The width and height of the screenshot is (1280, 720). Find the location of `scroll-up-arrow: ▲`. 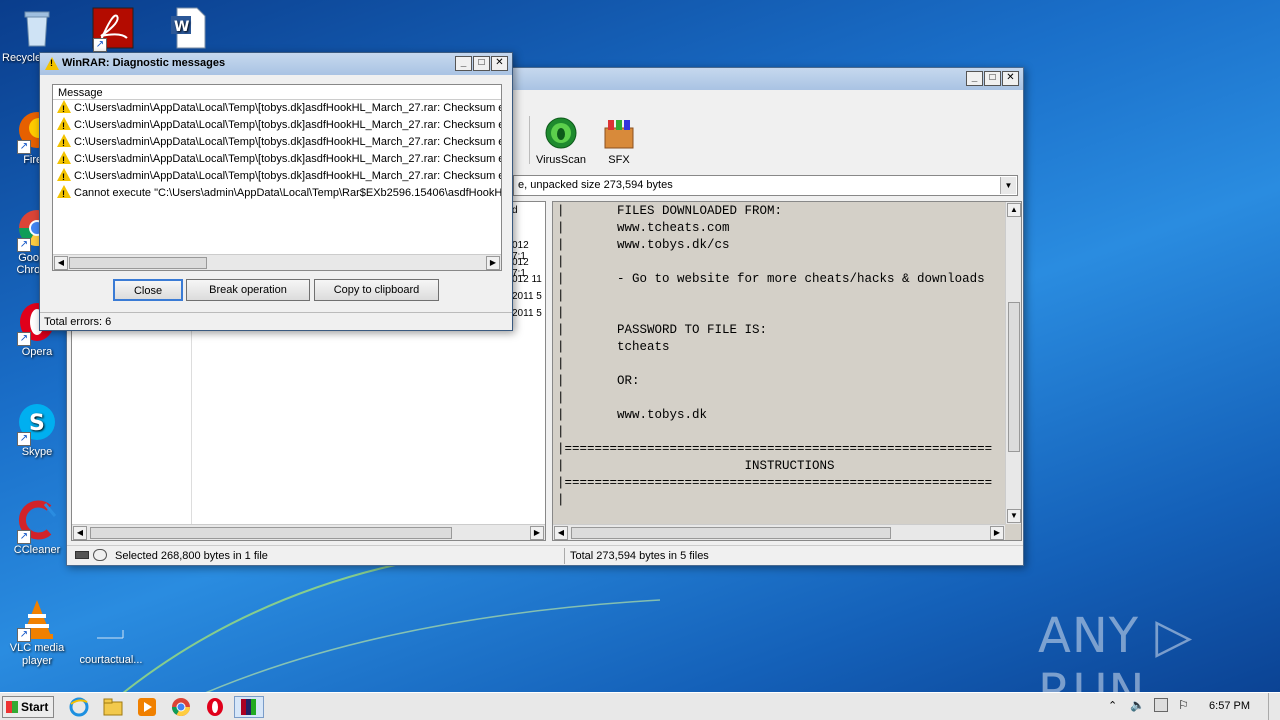

scroll-up-arrow: ▲ is located at coordinates (1014, 210).